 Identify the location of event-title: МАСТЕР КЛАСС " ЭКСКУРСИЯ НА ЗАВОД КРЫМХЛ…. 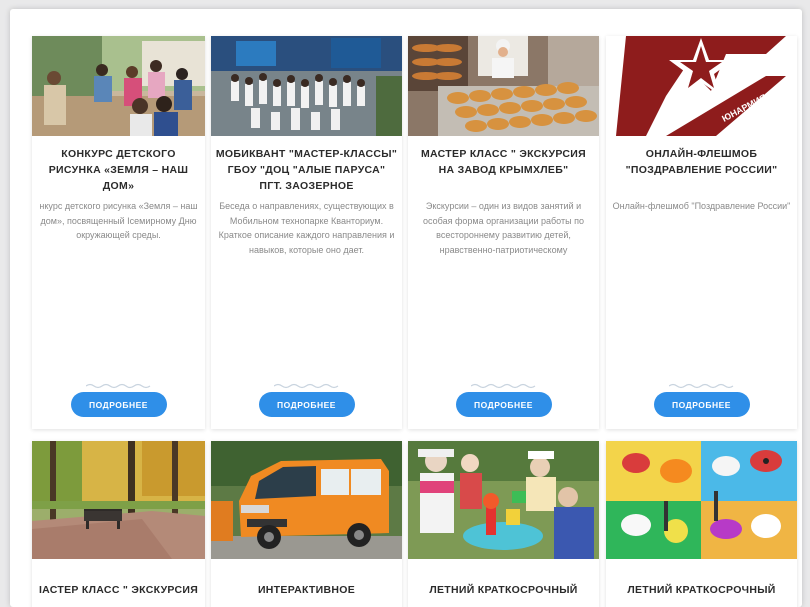
(503, 162).